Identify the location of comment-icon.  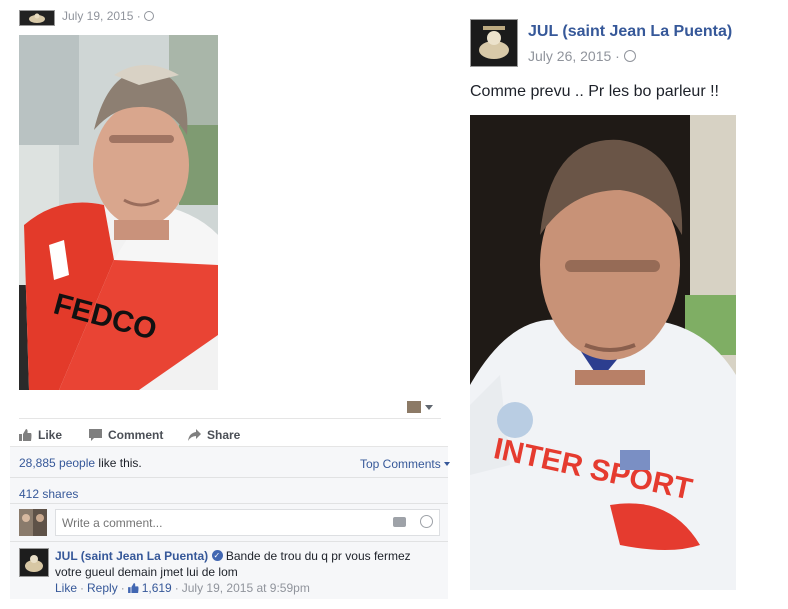
(95, 435).